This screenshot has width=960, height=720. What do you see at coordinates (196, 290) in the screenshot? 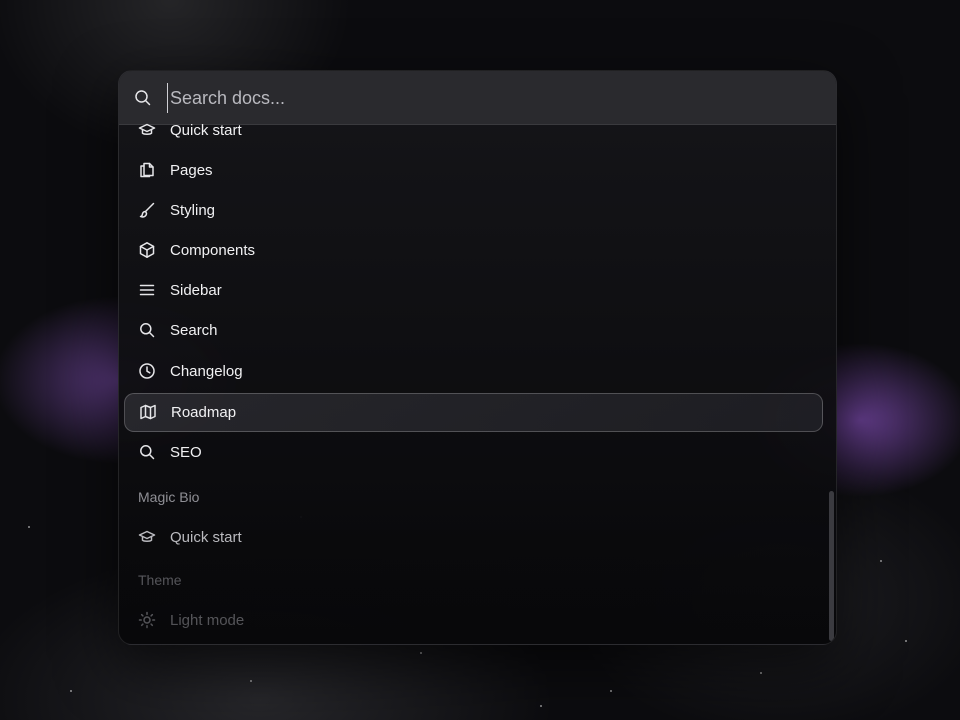
I see `result-label: Sidebar` at bounding box center [196, 290].